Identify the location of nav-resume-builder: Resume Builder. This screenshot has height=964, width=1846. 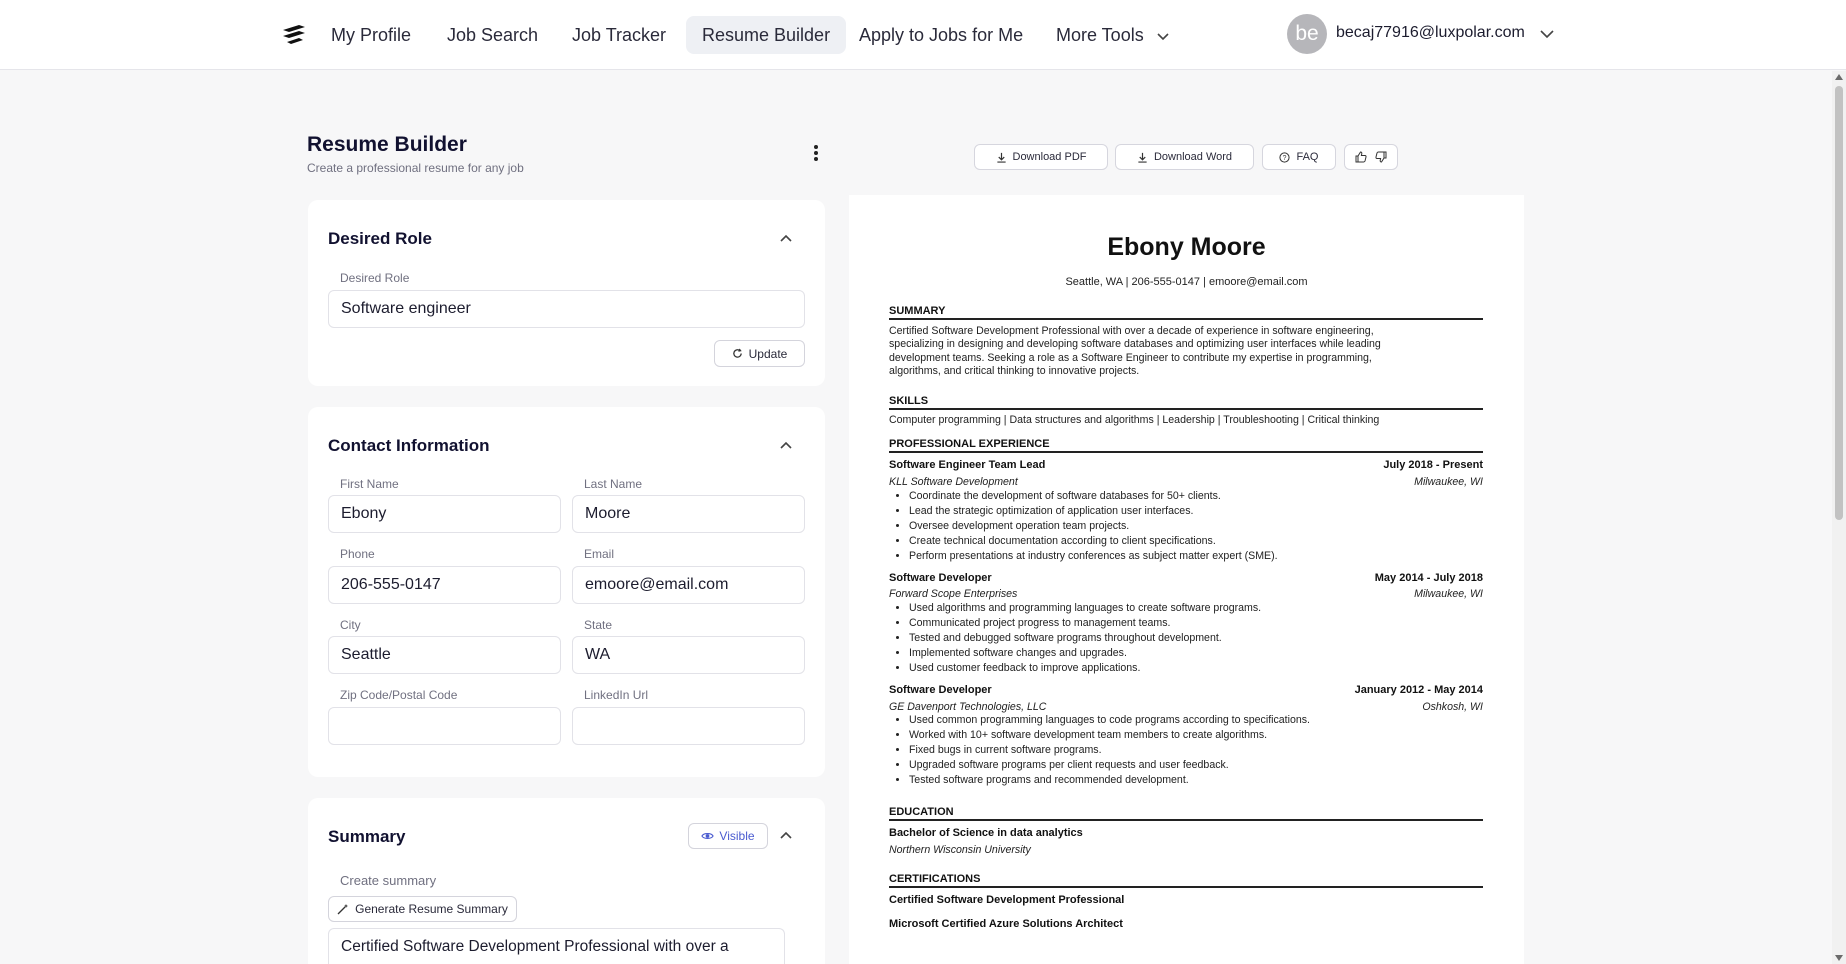
(766, 35).